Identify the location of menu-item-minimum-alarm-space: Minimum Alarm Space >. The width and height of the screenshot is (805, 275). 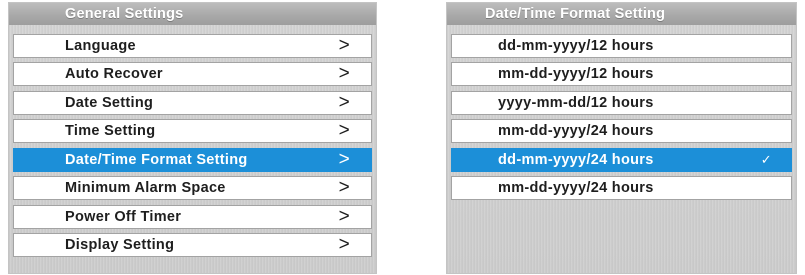
(192, 188).